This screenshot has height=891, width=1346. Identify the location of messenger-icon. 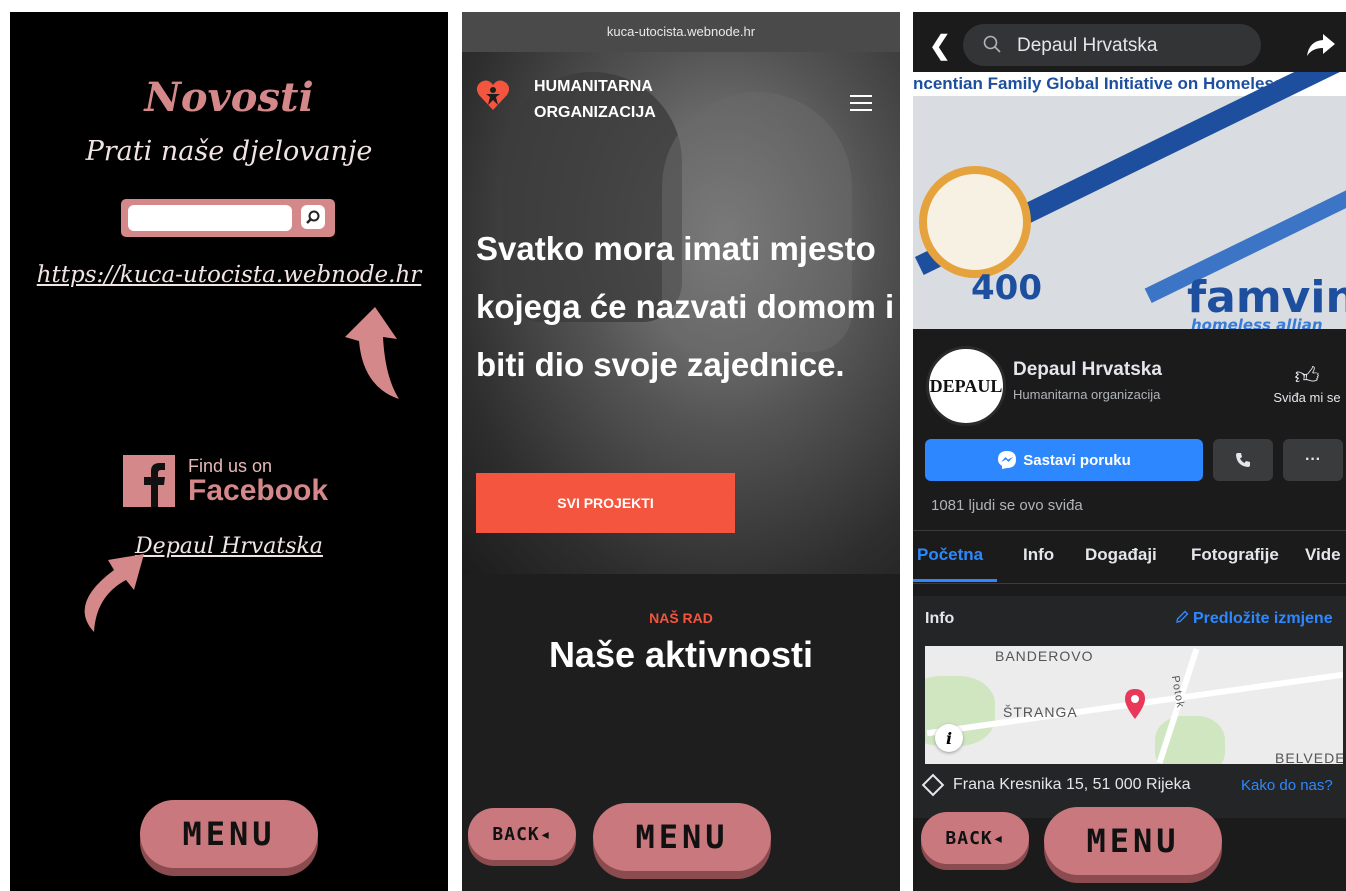
(1007, 460).